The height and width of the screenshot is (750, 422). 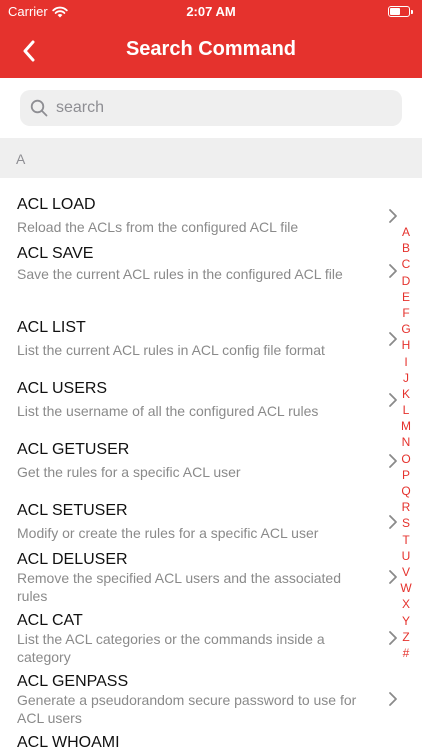 I want to click on index-letter: X, so click(x=406, y=604).